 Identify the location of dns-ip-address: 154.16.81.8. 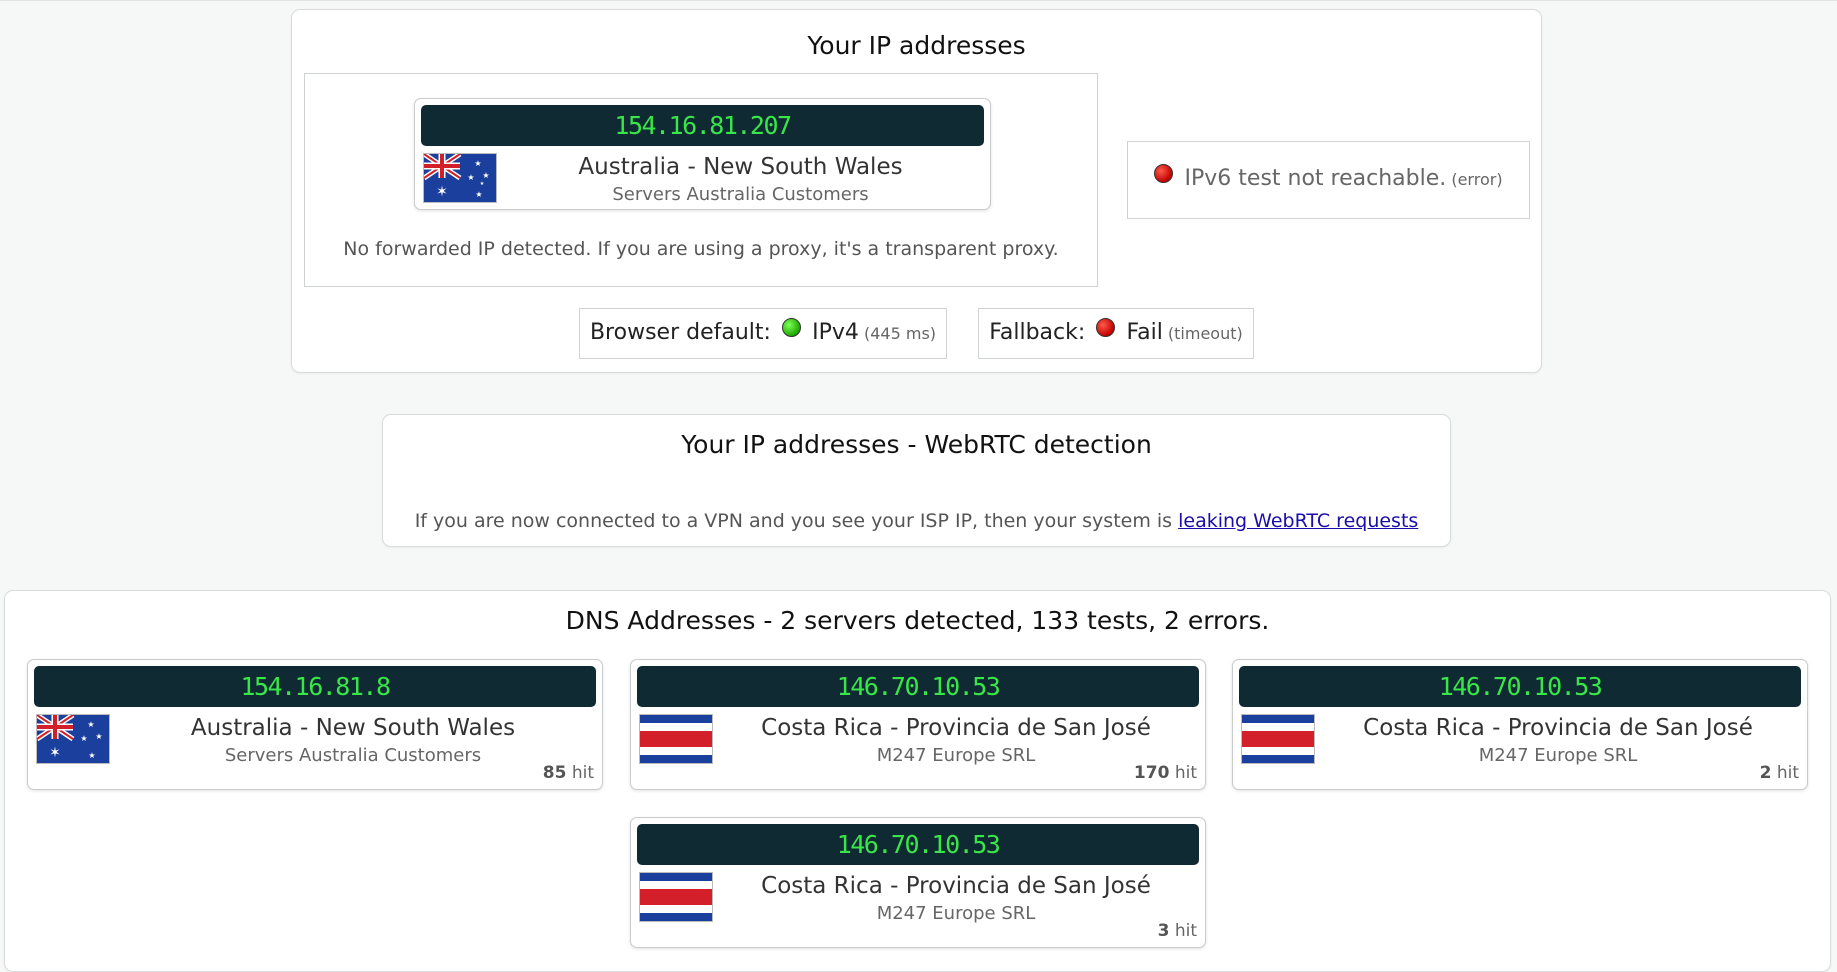
(315, 686).